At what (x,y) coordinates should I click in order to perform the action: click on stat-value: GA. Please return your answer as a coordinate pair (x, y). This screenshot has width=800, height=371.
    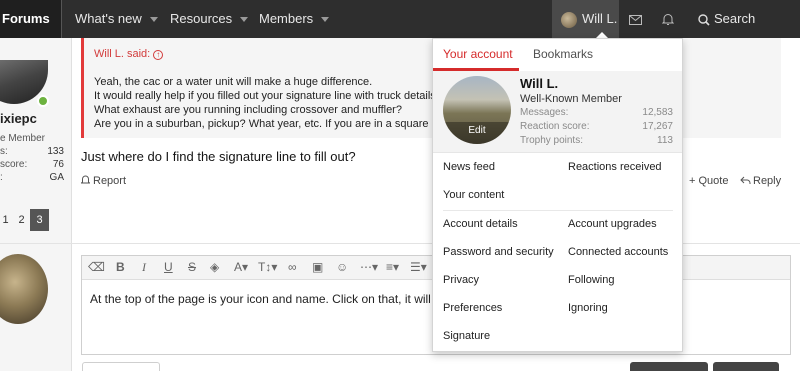
    Looking at the image, I should click on (56, 177).